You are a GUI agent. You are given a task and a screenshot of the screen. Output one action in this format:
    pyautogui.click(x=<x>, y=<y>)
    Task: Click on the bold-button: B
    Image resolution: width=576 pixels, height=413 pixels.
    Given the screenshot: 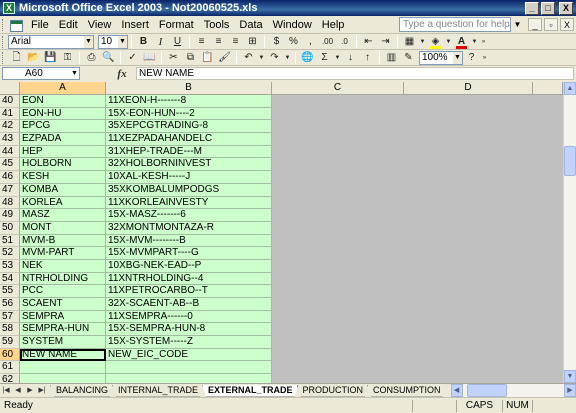 What is the action you would take?
    pyautogui.click(x=143, y=42)
    